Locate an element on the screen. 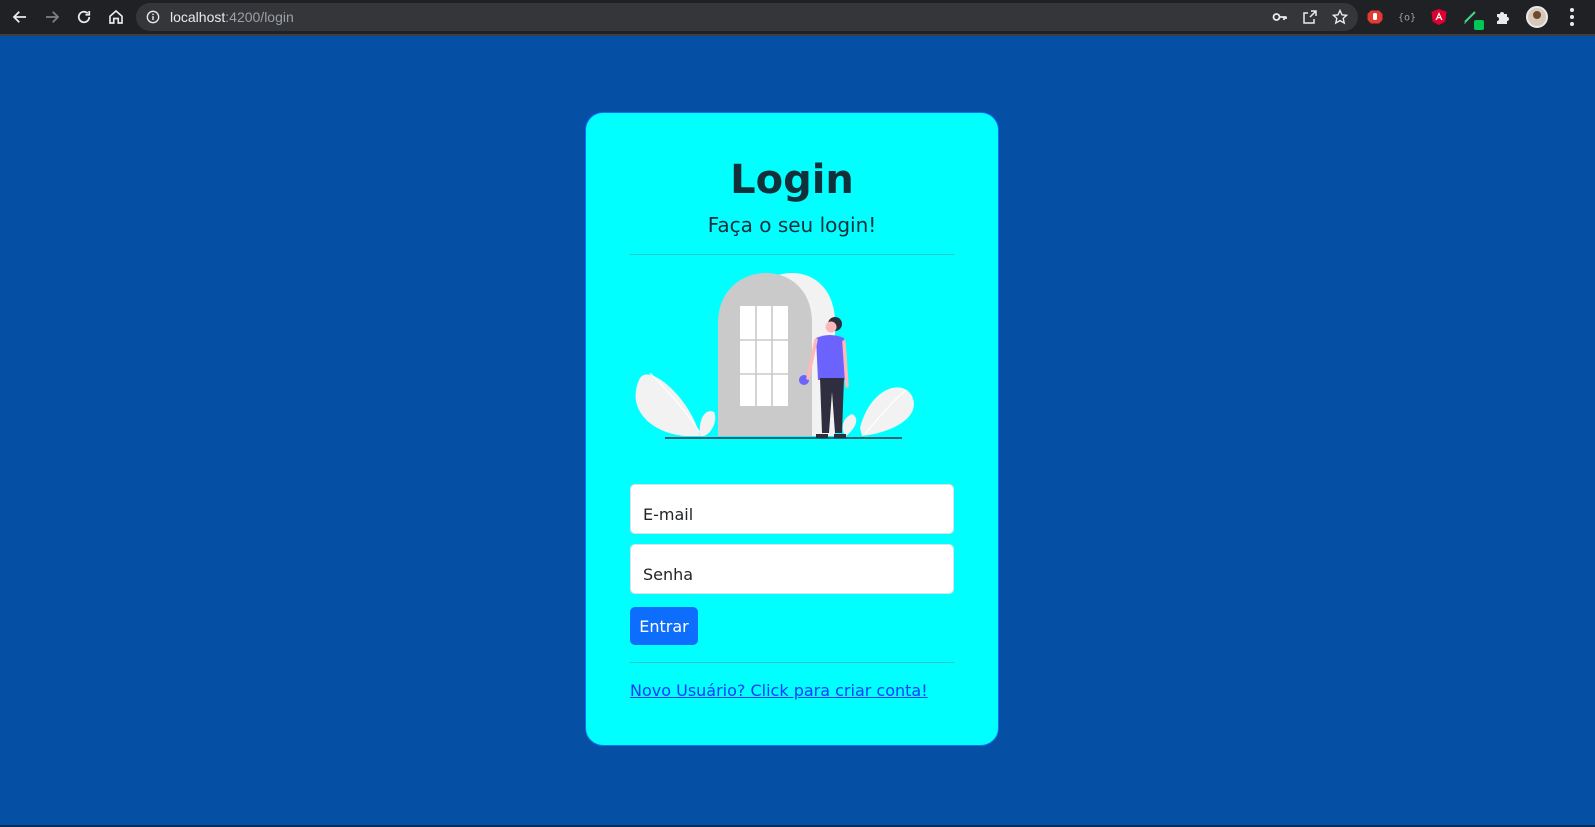  forward-arrow-icon is located at coordinates (52, 17).